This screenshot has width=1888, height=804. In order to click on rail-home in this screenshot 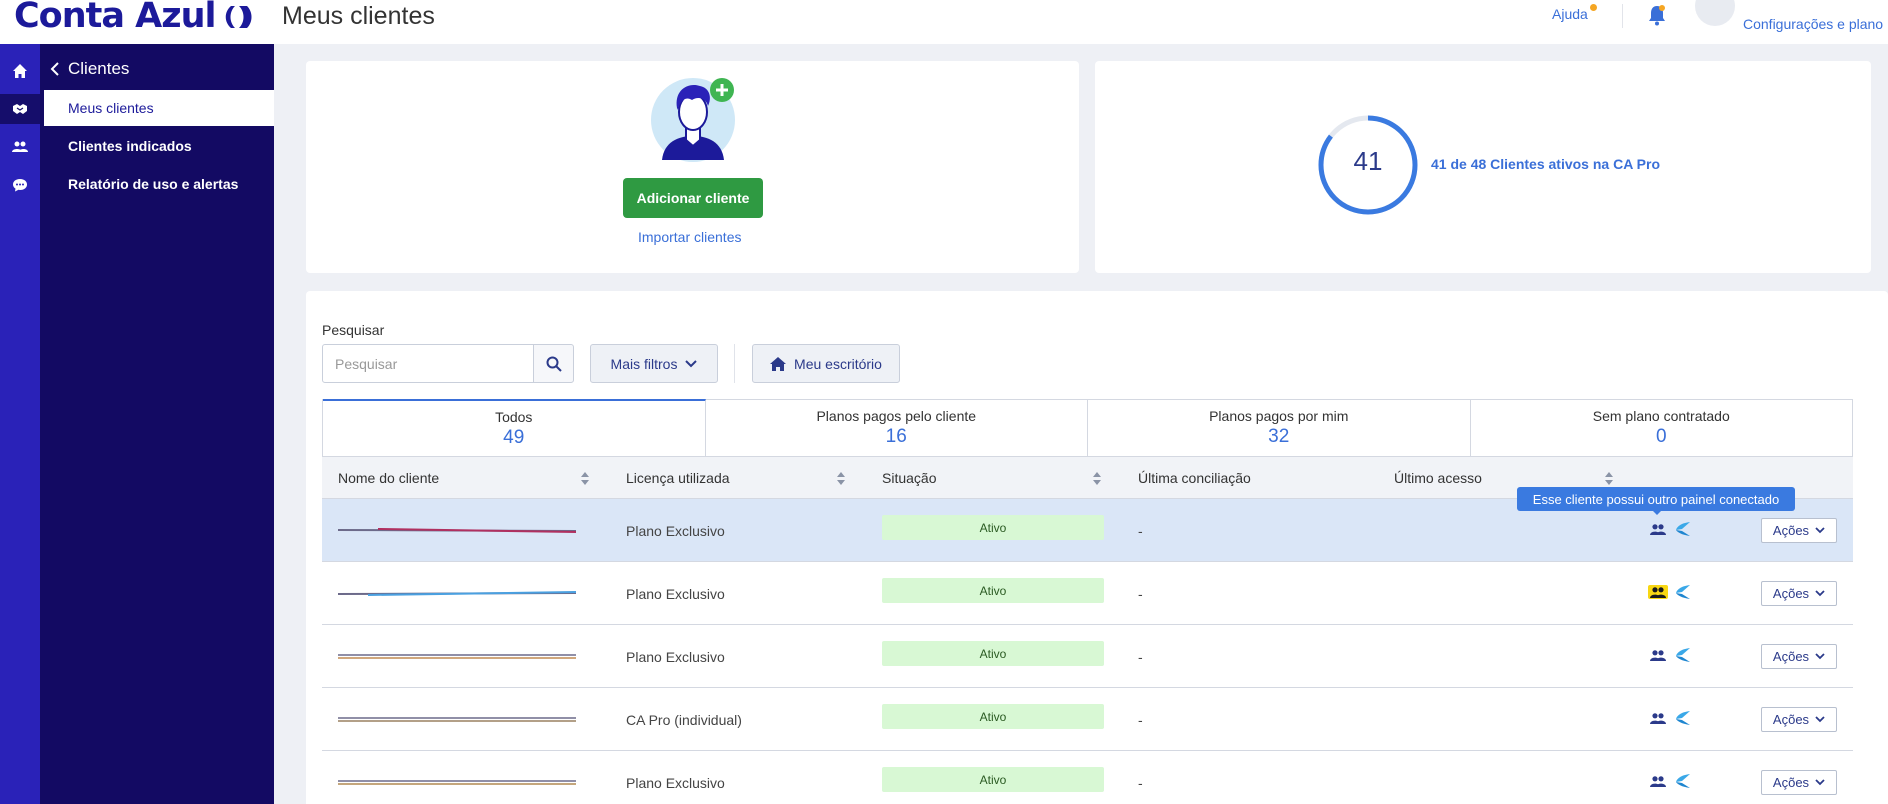, I will do `click(20, 71)`.